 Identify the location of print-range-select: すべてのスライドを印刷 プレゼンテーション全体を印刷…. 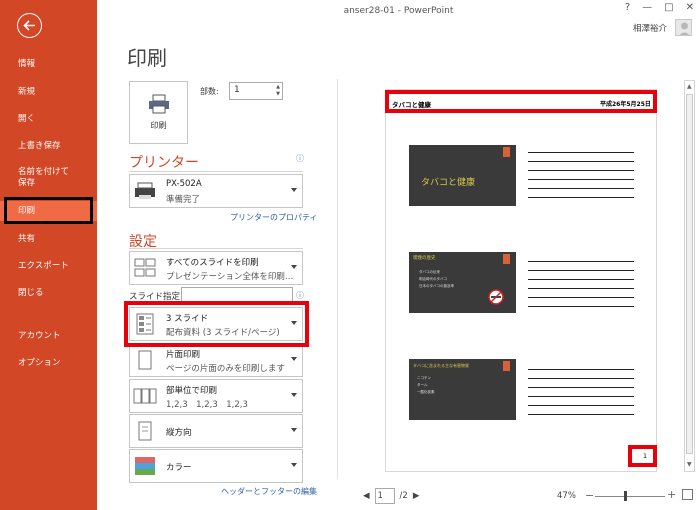
(216, 268).